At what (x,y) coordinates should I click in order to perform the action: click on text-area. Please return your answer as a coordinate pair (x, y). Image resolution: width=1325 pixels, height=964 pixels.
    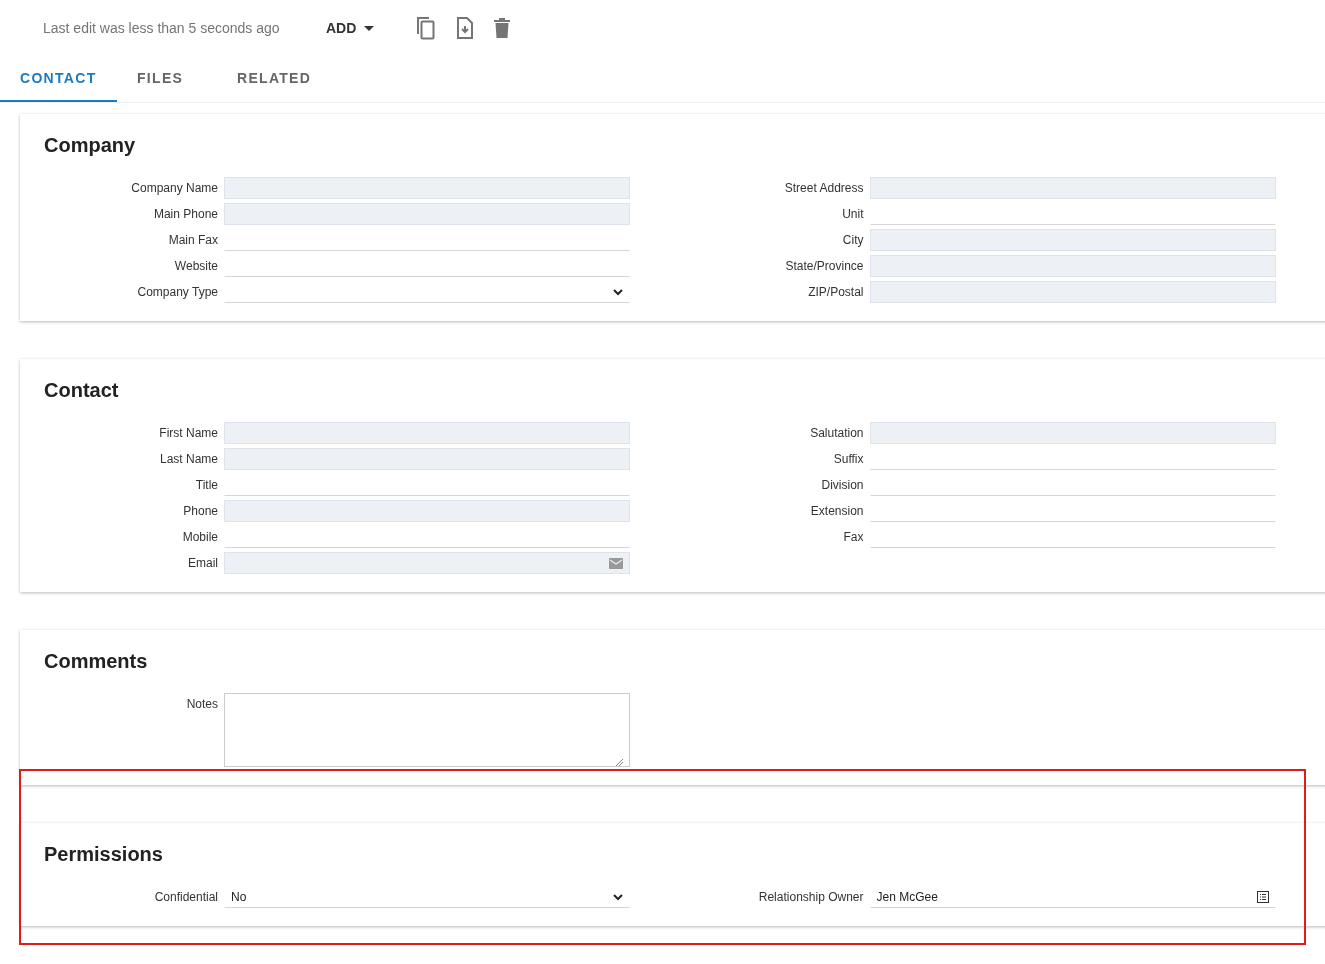
    Looking at the image, I should click on (427, 730).